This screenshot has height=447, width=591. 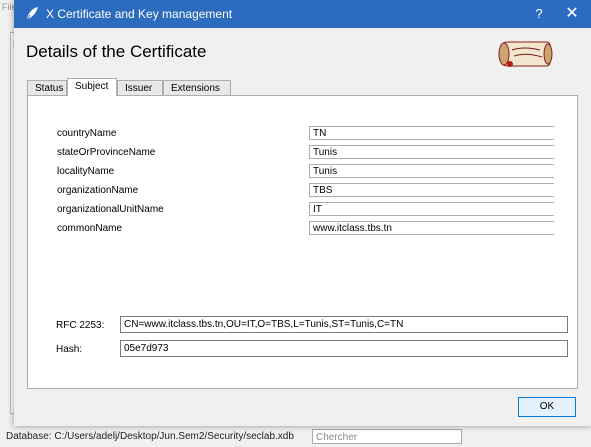 I want to click on tab-issuer: Issuer, so click(x=140, y=87).